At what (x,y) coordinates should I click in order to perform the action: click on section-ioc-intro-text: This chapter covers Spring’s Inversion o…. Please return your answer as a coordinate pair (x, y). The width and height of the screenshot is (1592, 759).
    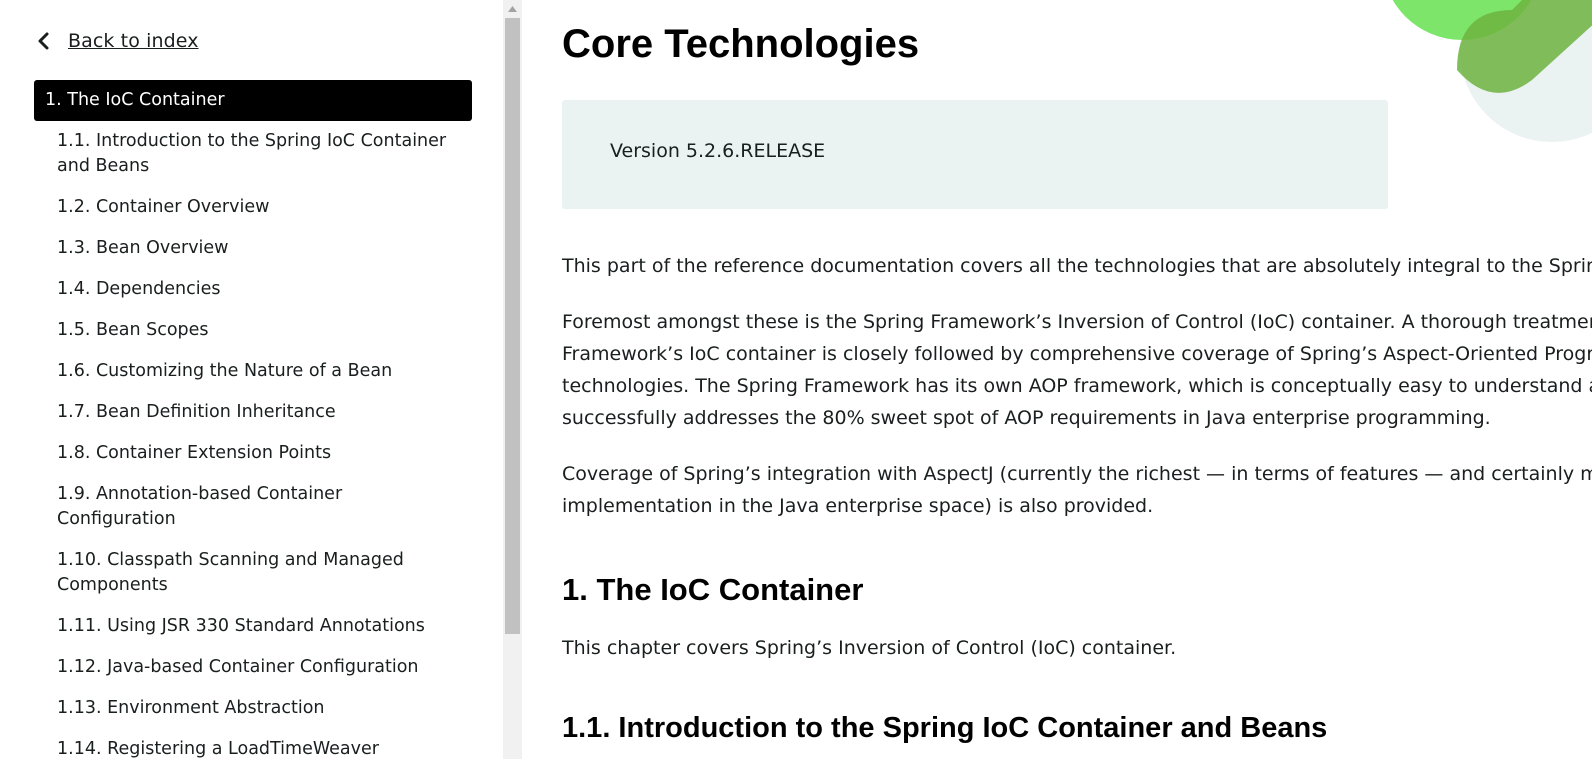
    Looking at the image, I should click on (1077, 648).